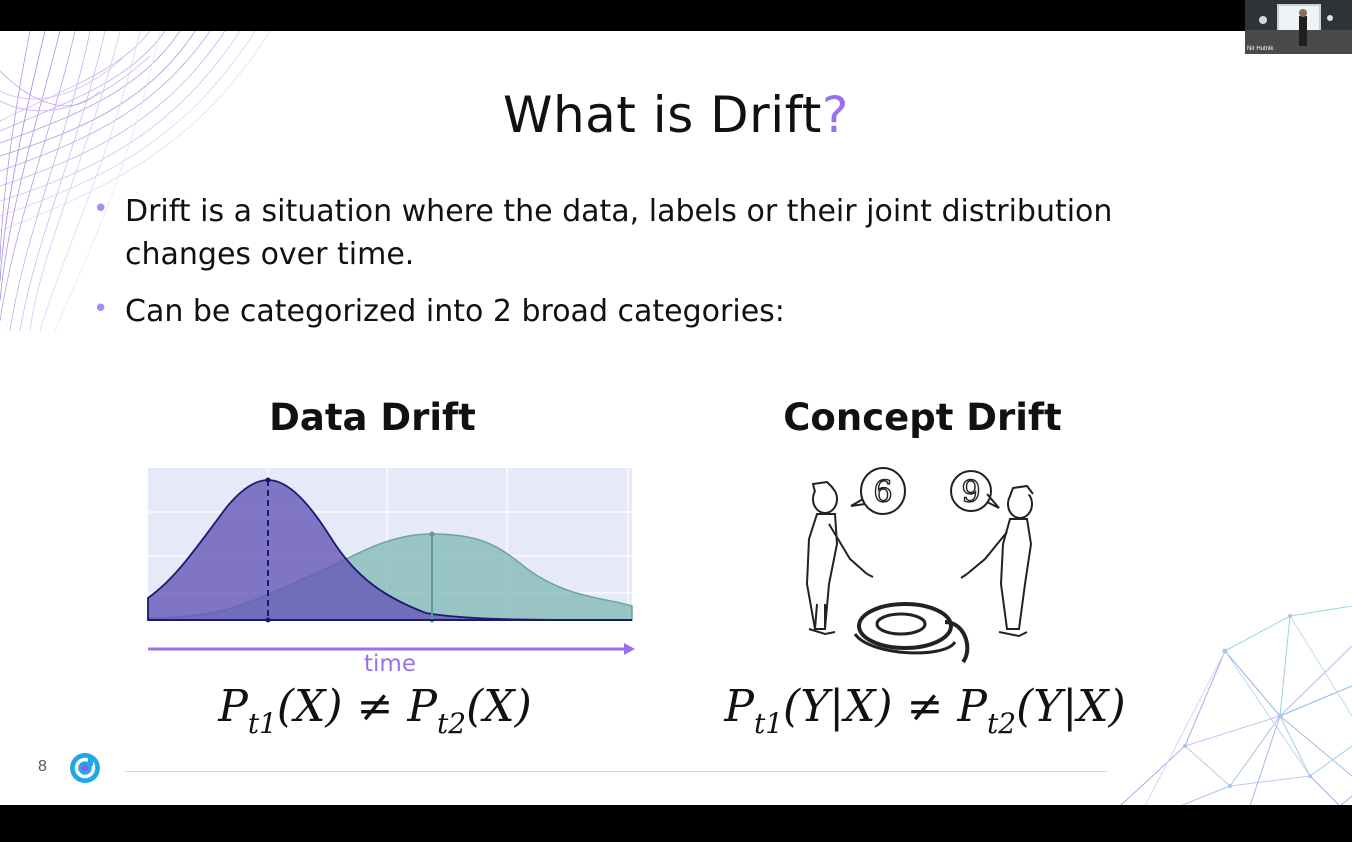 This screenshot has width=1352, height=842. Describe the element at coordinates (970, 492) in the screenshot. I see `bubble-digit-right: 9` at that location.